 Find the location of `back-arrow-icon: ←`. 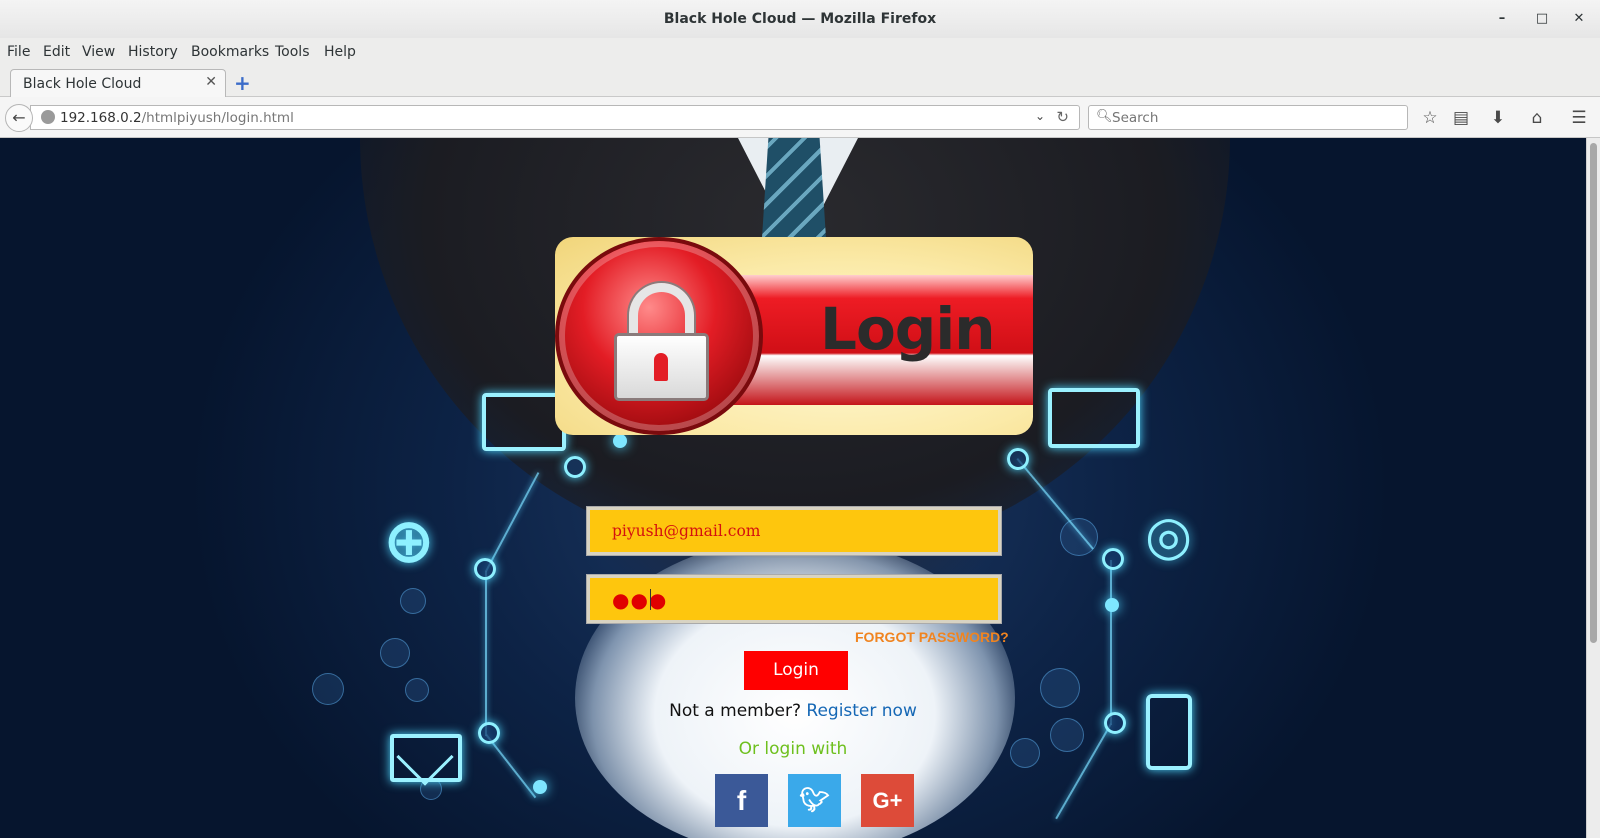

back-arrow-icon: ← is located at coordinates (19, 117).